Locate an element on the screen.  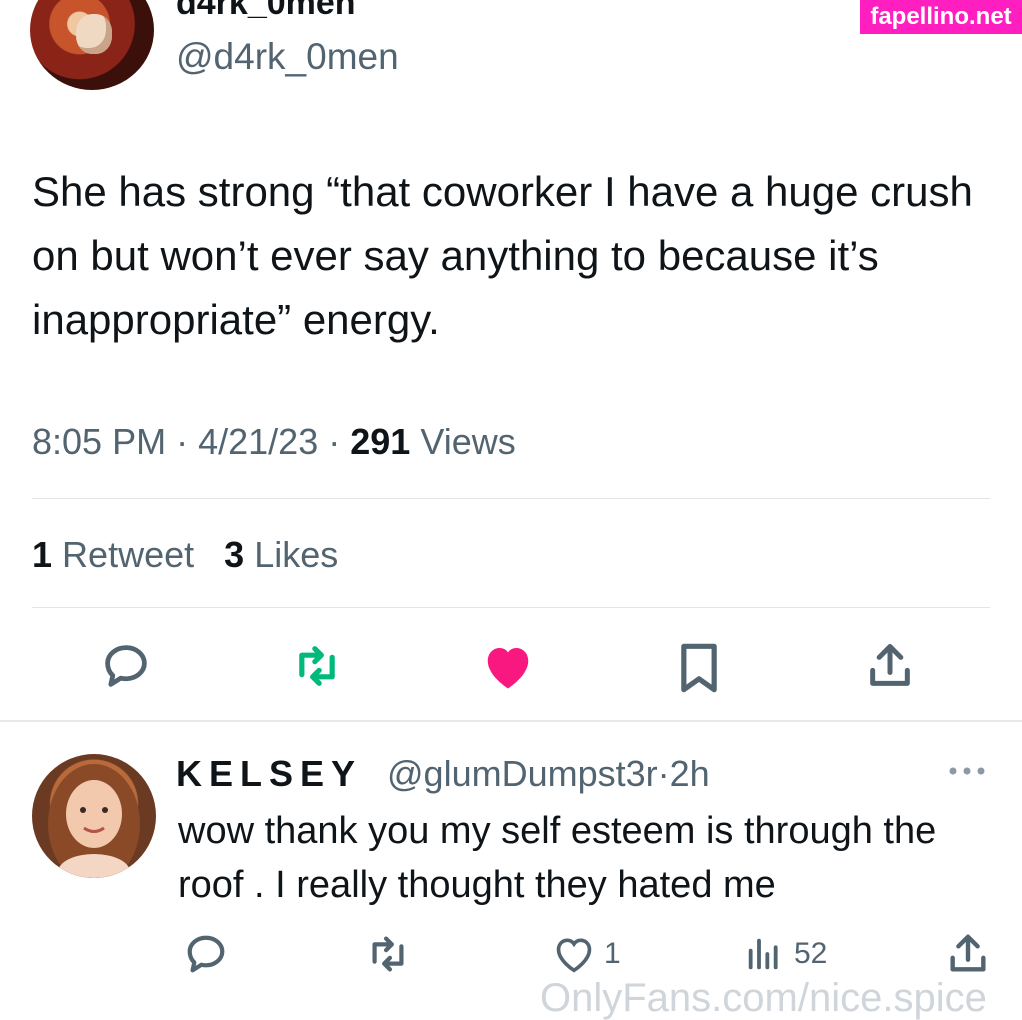
reply-share-button is located at coordinates (968, 954).